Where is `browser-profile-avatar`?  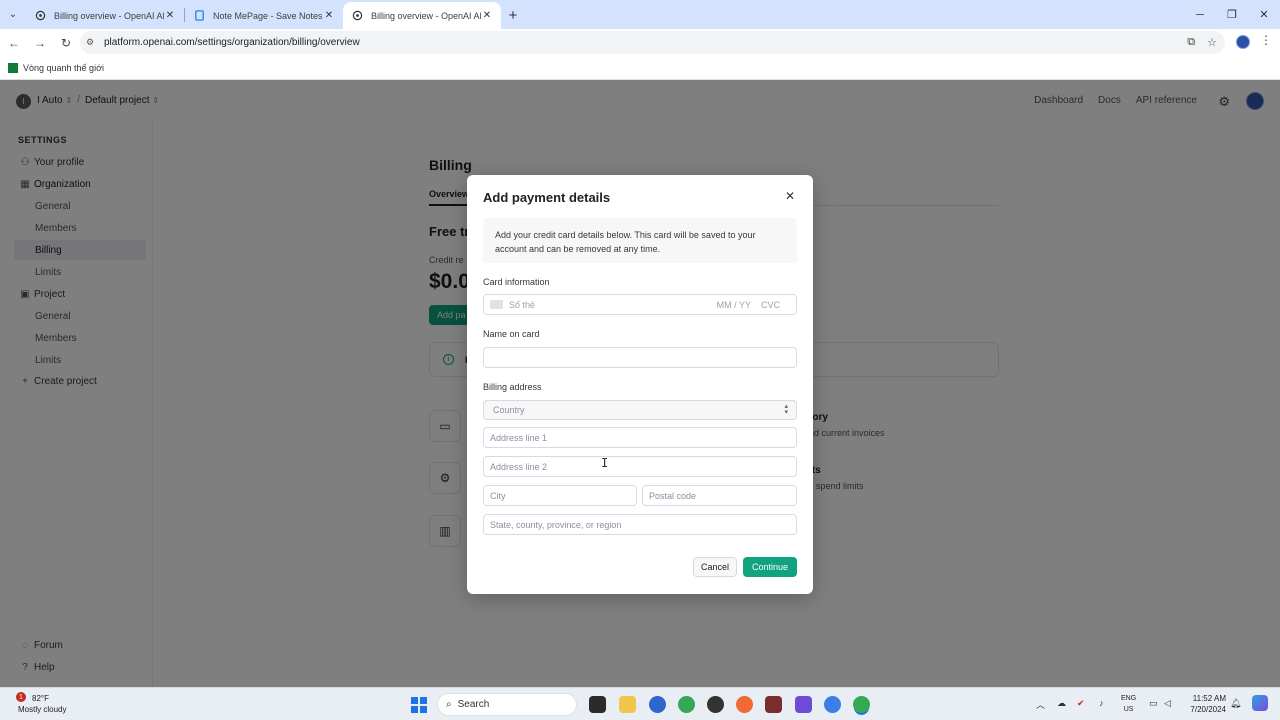
browser-profile-avatar is located at coordinates (1243, 42).